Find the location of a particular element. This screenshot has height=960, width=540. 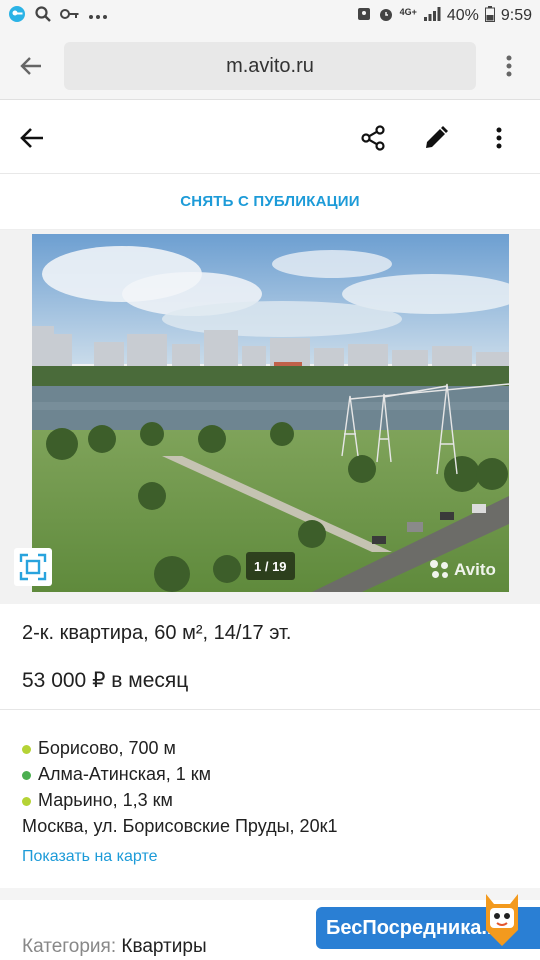

back-button is located at coordinates (32, 138).